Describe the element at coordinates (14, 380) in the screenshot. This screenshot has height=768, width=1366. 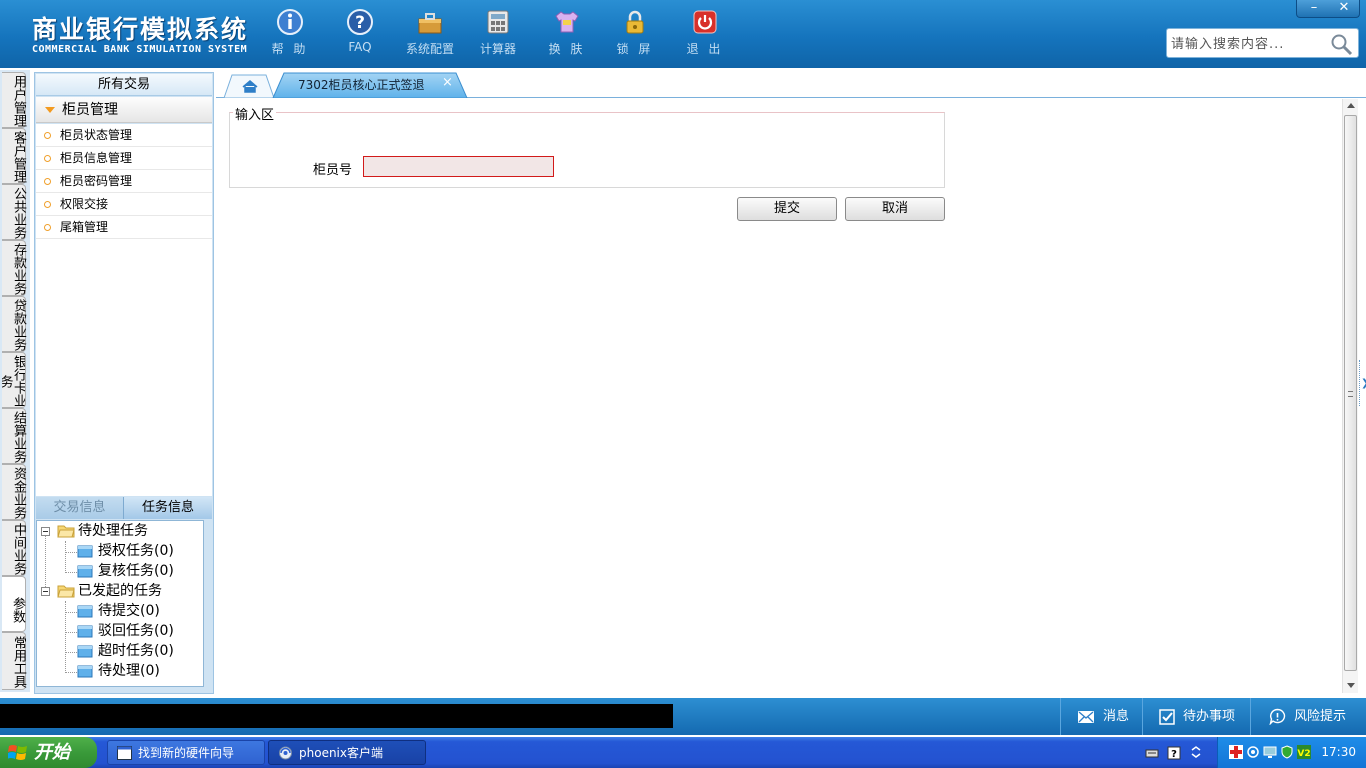
I see `vtab-card-business: 银行卡业务` at that location.